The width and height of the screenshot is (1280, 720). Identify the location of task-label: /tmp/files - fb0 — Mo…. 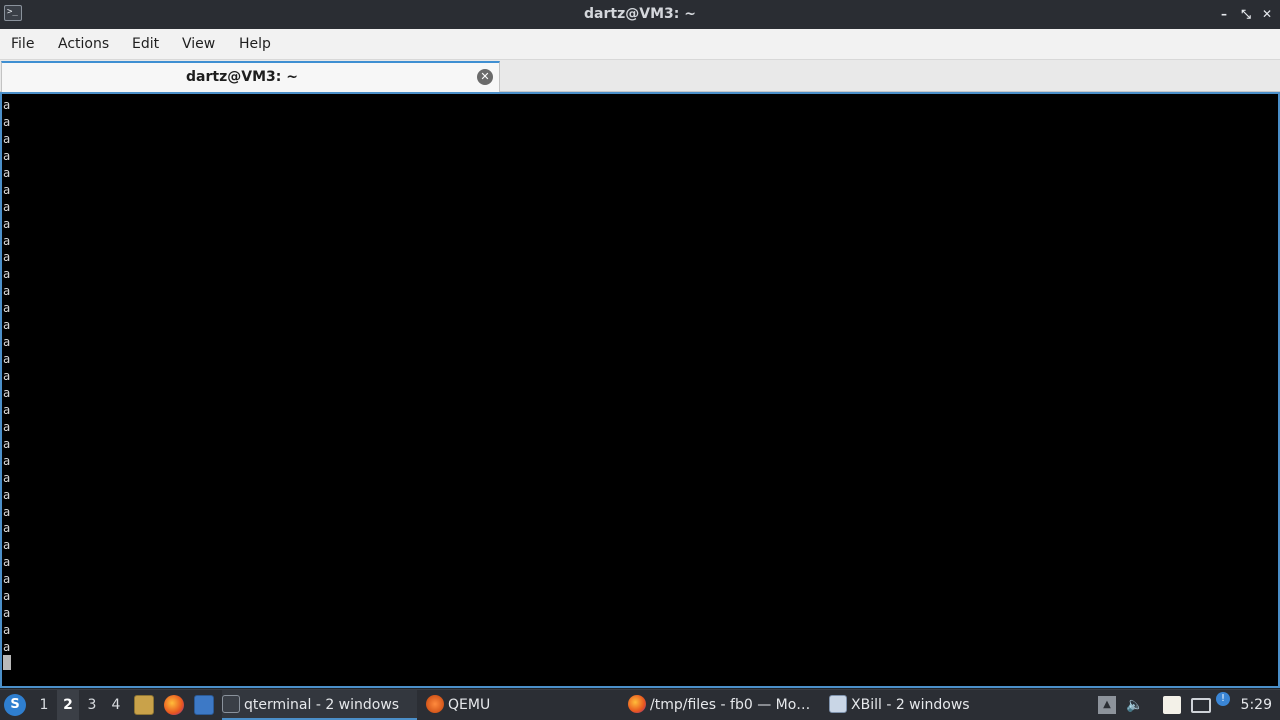
(730, 705).